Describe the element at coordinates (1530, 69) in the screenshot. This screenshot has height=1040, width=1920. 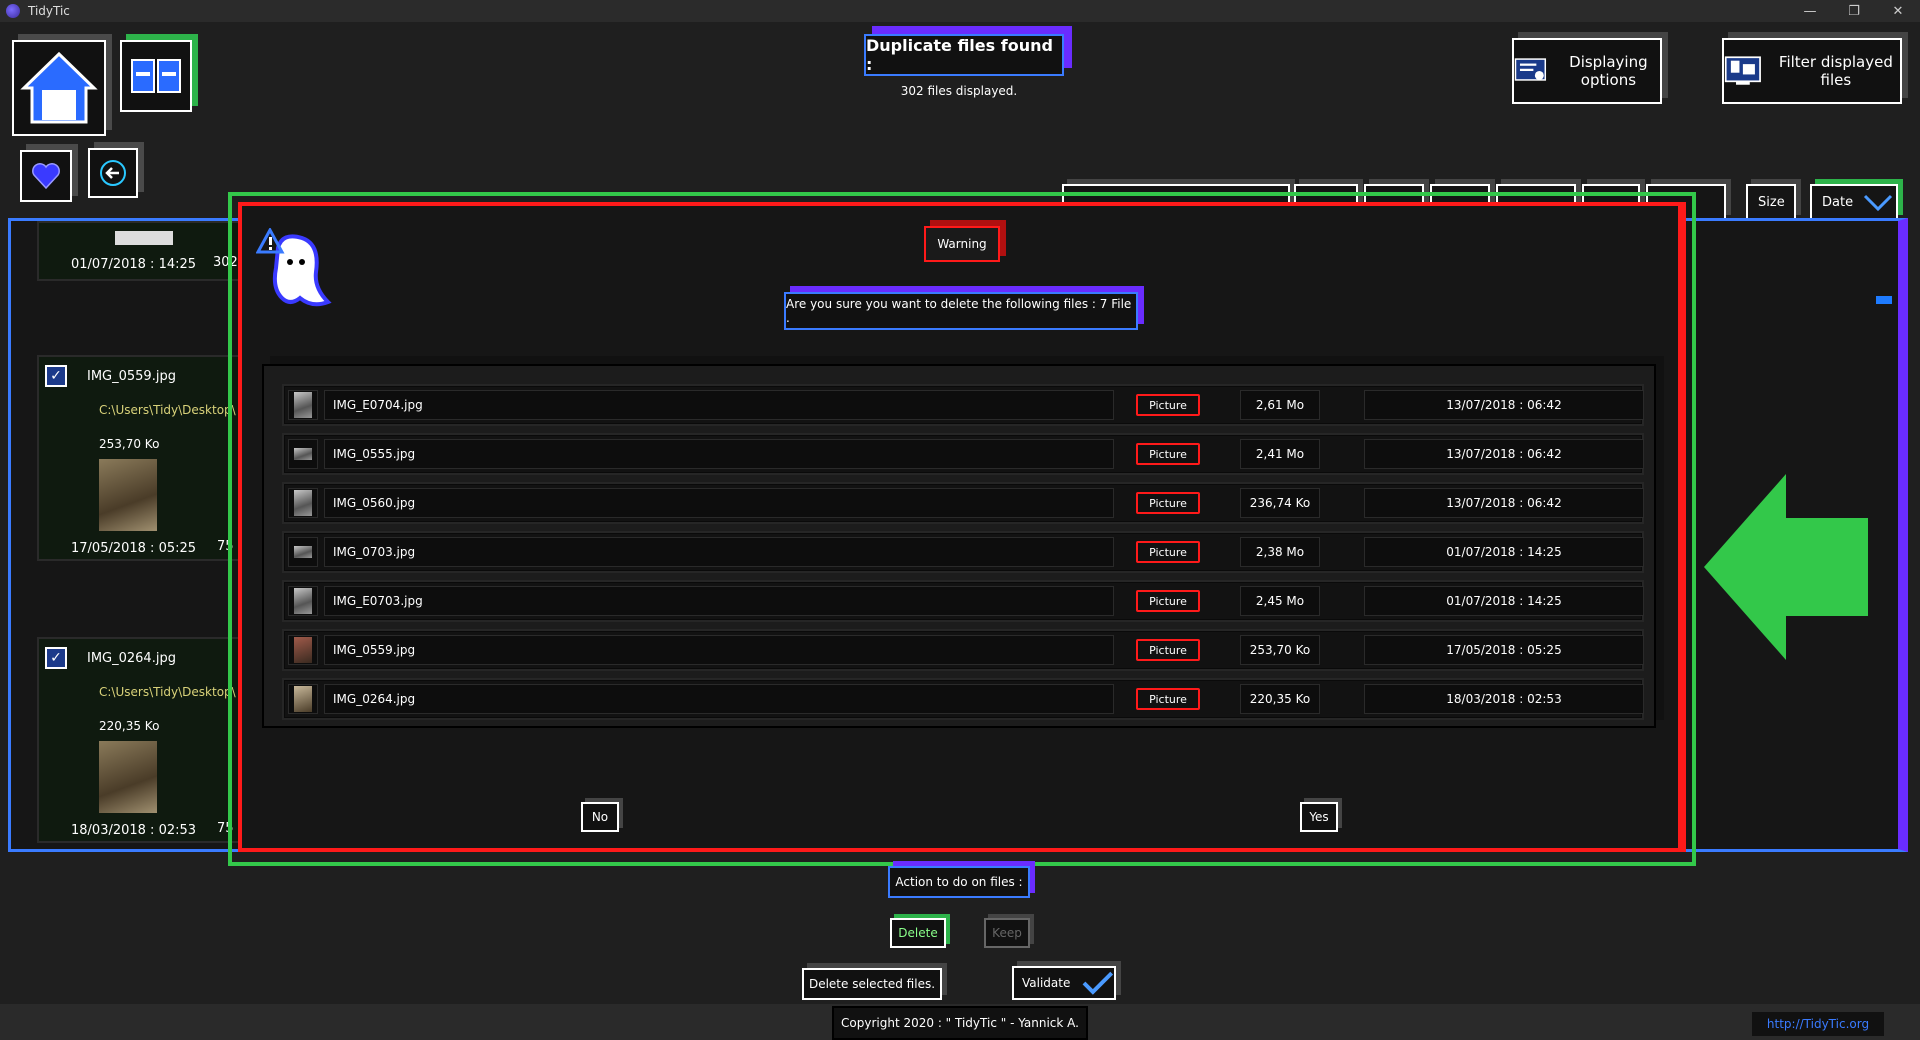
I see `display-settings-icon` at that location.